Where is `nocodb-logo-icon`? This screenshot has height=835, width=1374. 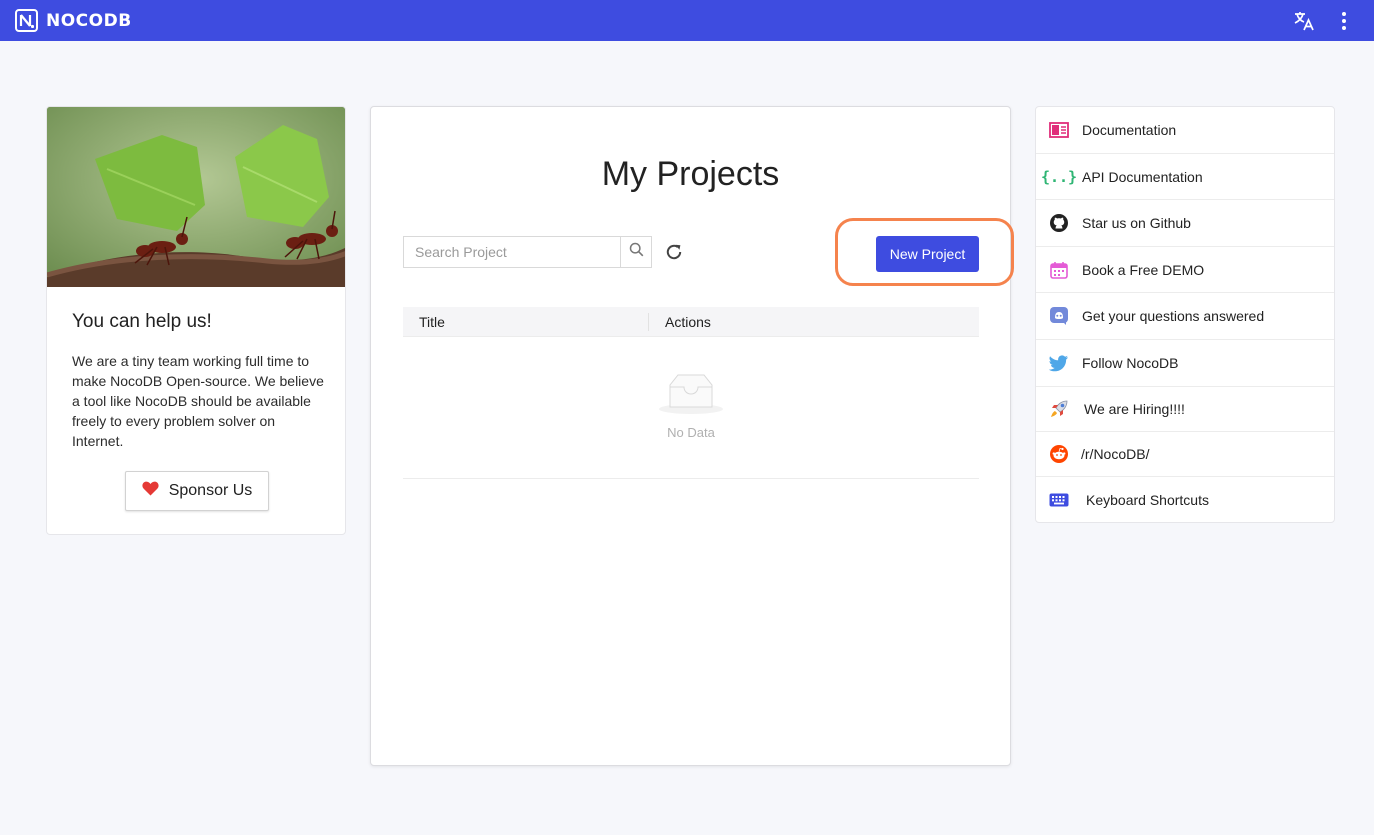 nocodb-logo-icon is located at coordinates (26, 20).